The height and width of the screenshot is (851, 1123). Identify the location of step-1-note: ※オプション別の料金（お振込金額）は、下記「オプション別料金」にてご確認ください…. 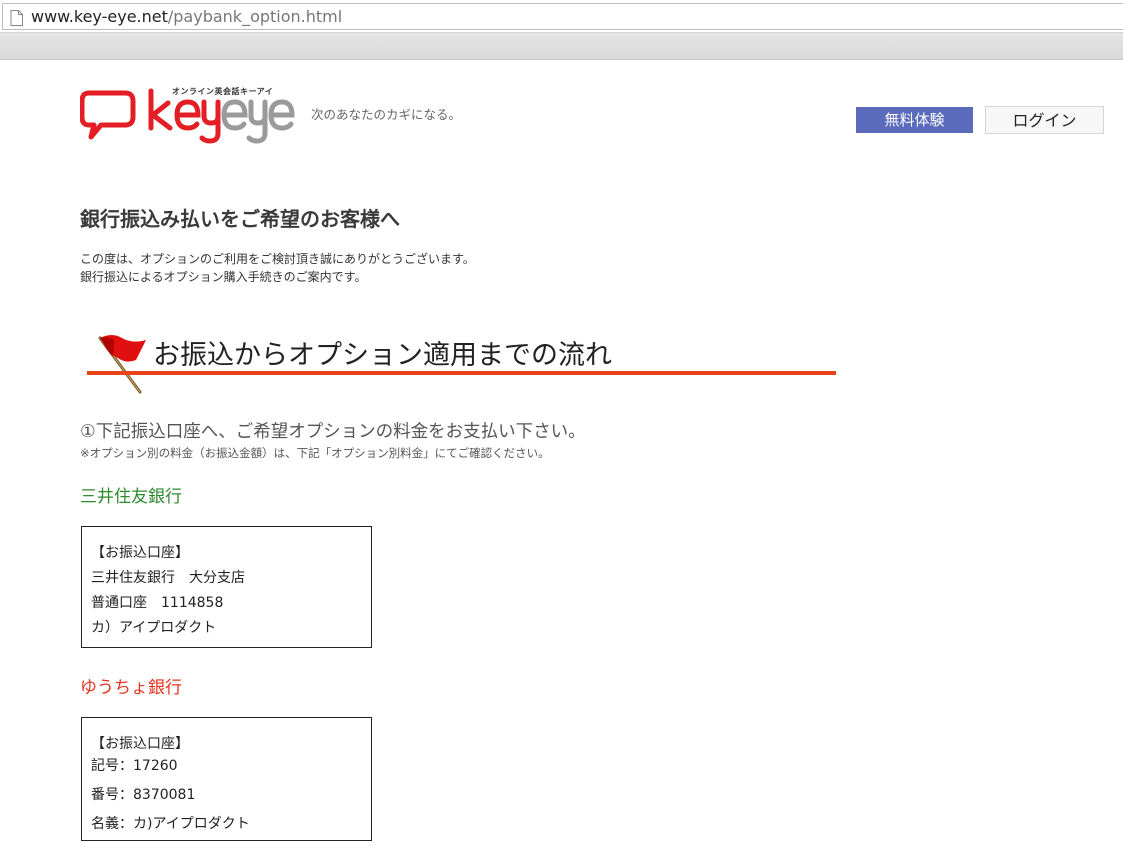
(315, 453).